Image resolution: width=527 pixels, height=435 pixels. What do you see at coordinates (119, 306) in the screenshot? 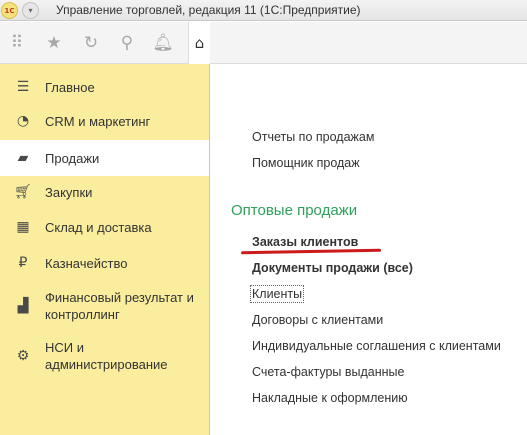
I see `sidebar-item-label: Финансовый результат и контроллинг` at bounding box center [119, 306].